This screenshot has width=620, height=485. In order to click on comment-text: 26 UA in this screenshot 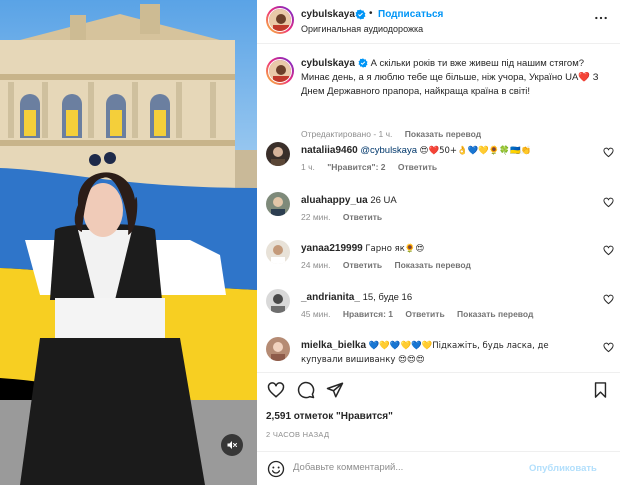, I will do `click(383, 200)`.